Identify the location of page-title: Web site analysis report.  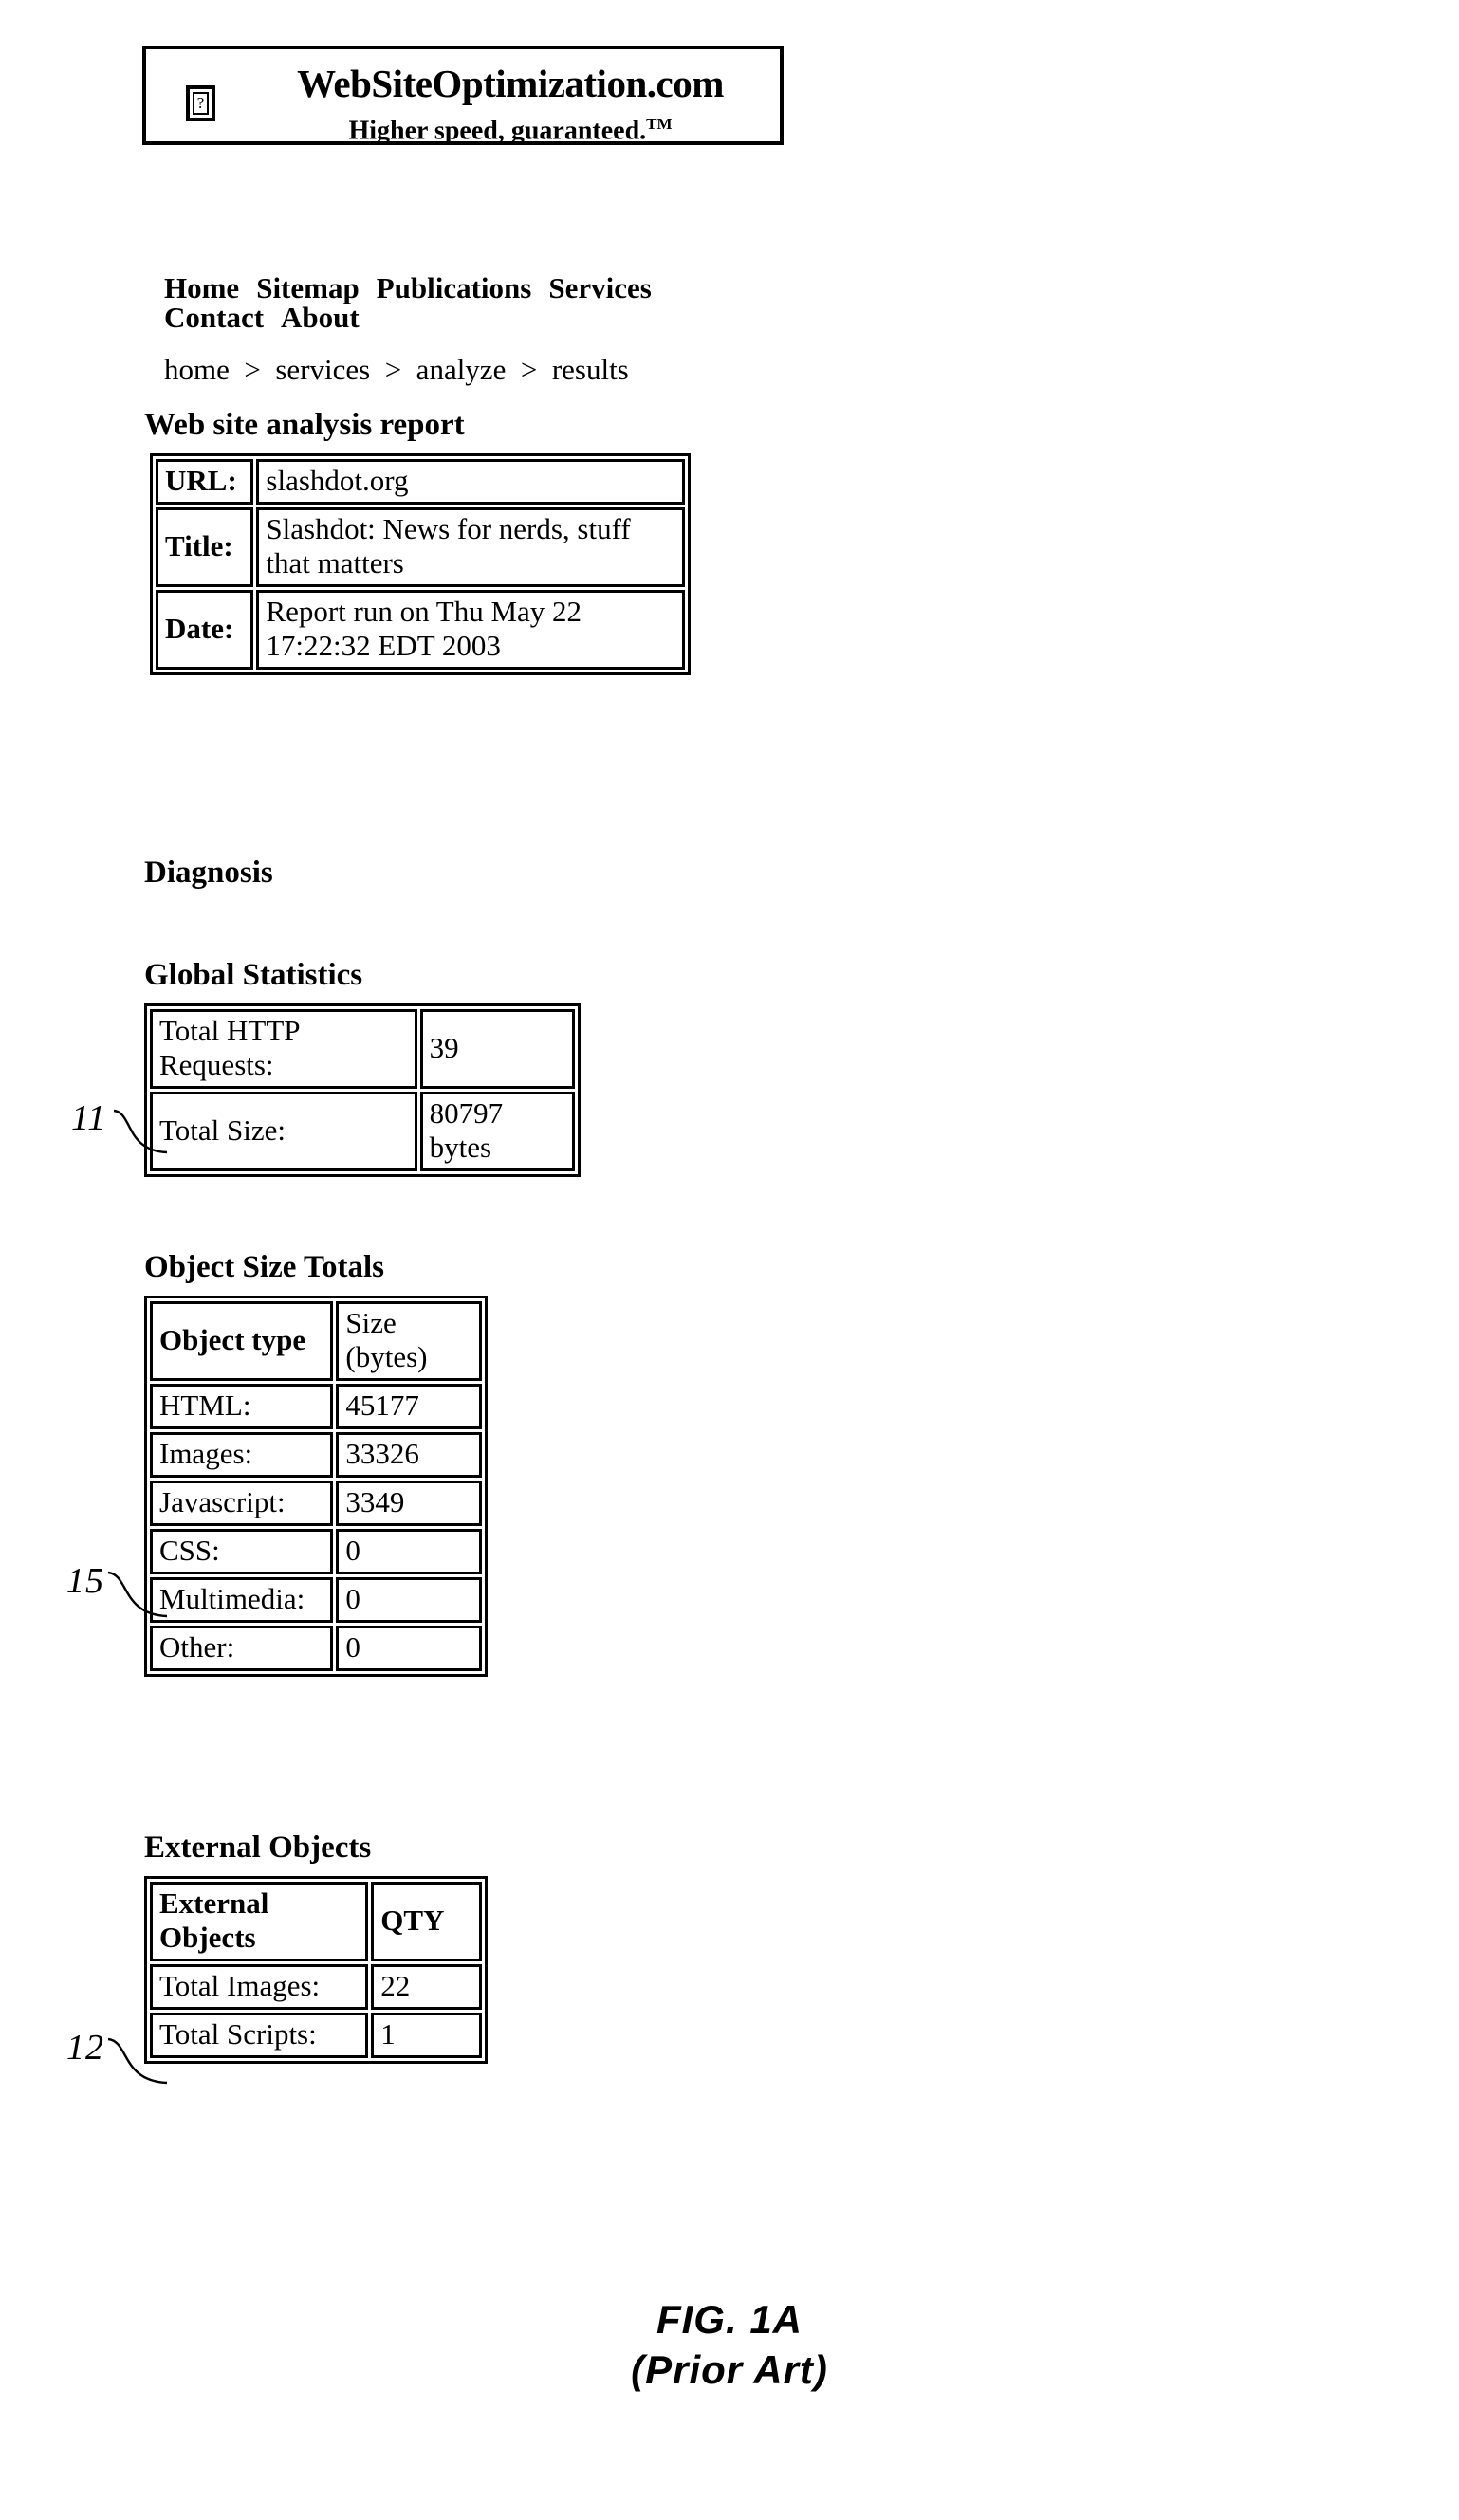
(304, 425).